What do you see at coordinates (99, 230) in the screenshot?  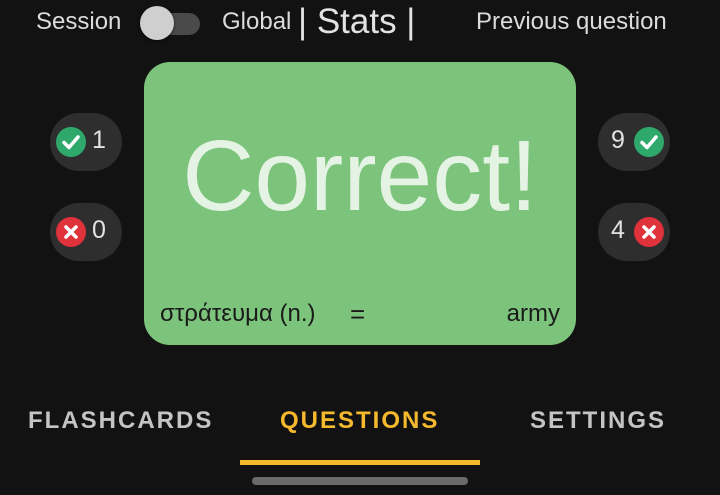 I see `session-incorrect-count: 0` at bounding box center [99, 230].